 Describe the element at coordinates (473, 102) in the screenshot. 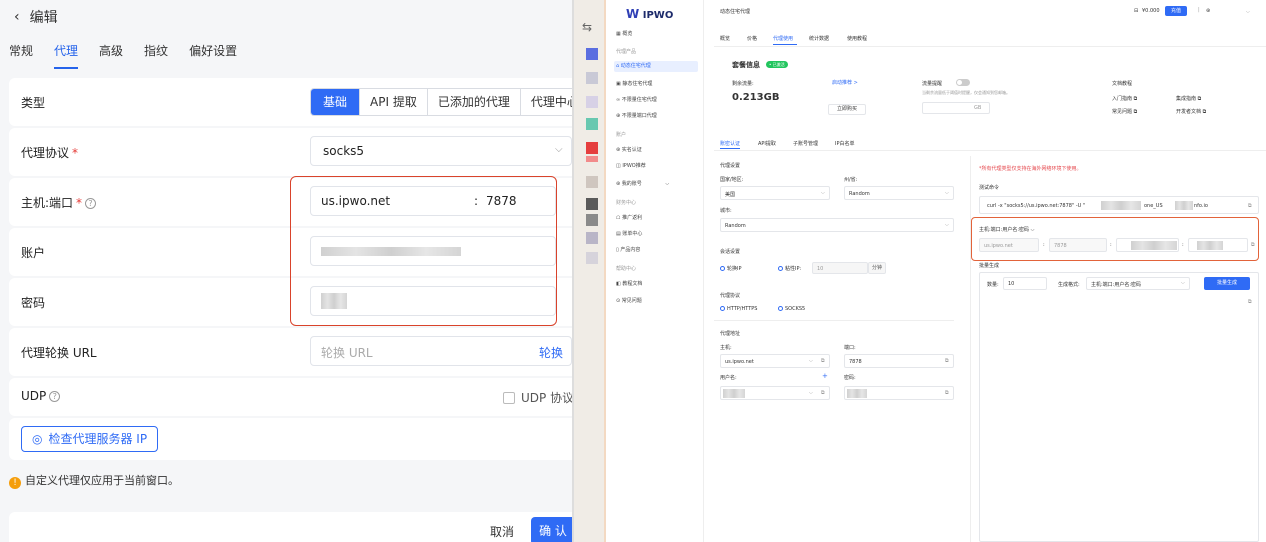

I see `type-option-added: 已添加的代理` at that location.